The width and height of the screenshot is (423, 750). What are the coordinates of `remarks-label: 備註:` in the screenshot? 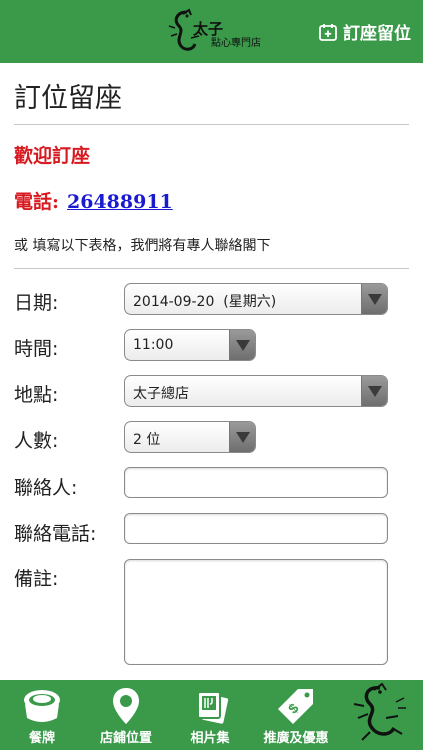 It's located at (36, 579).